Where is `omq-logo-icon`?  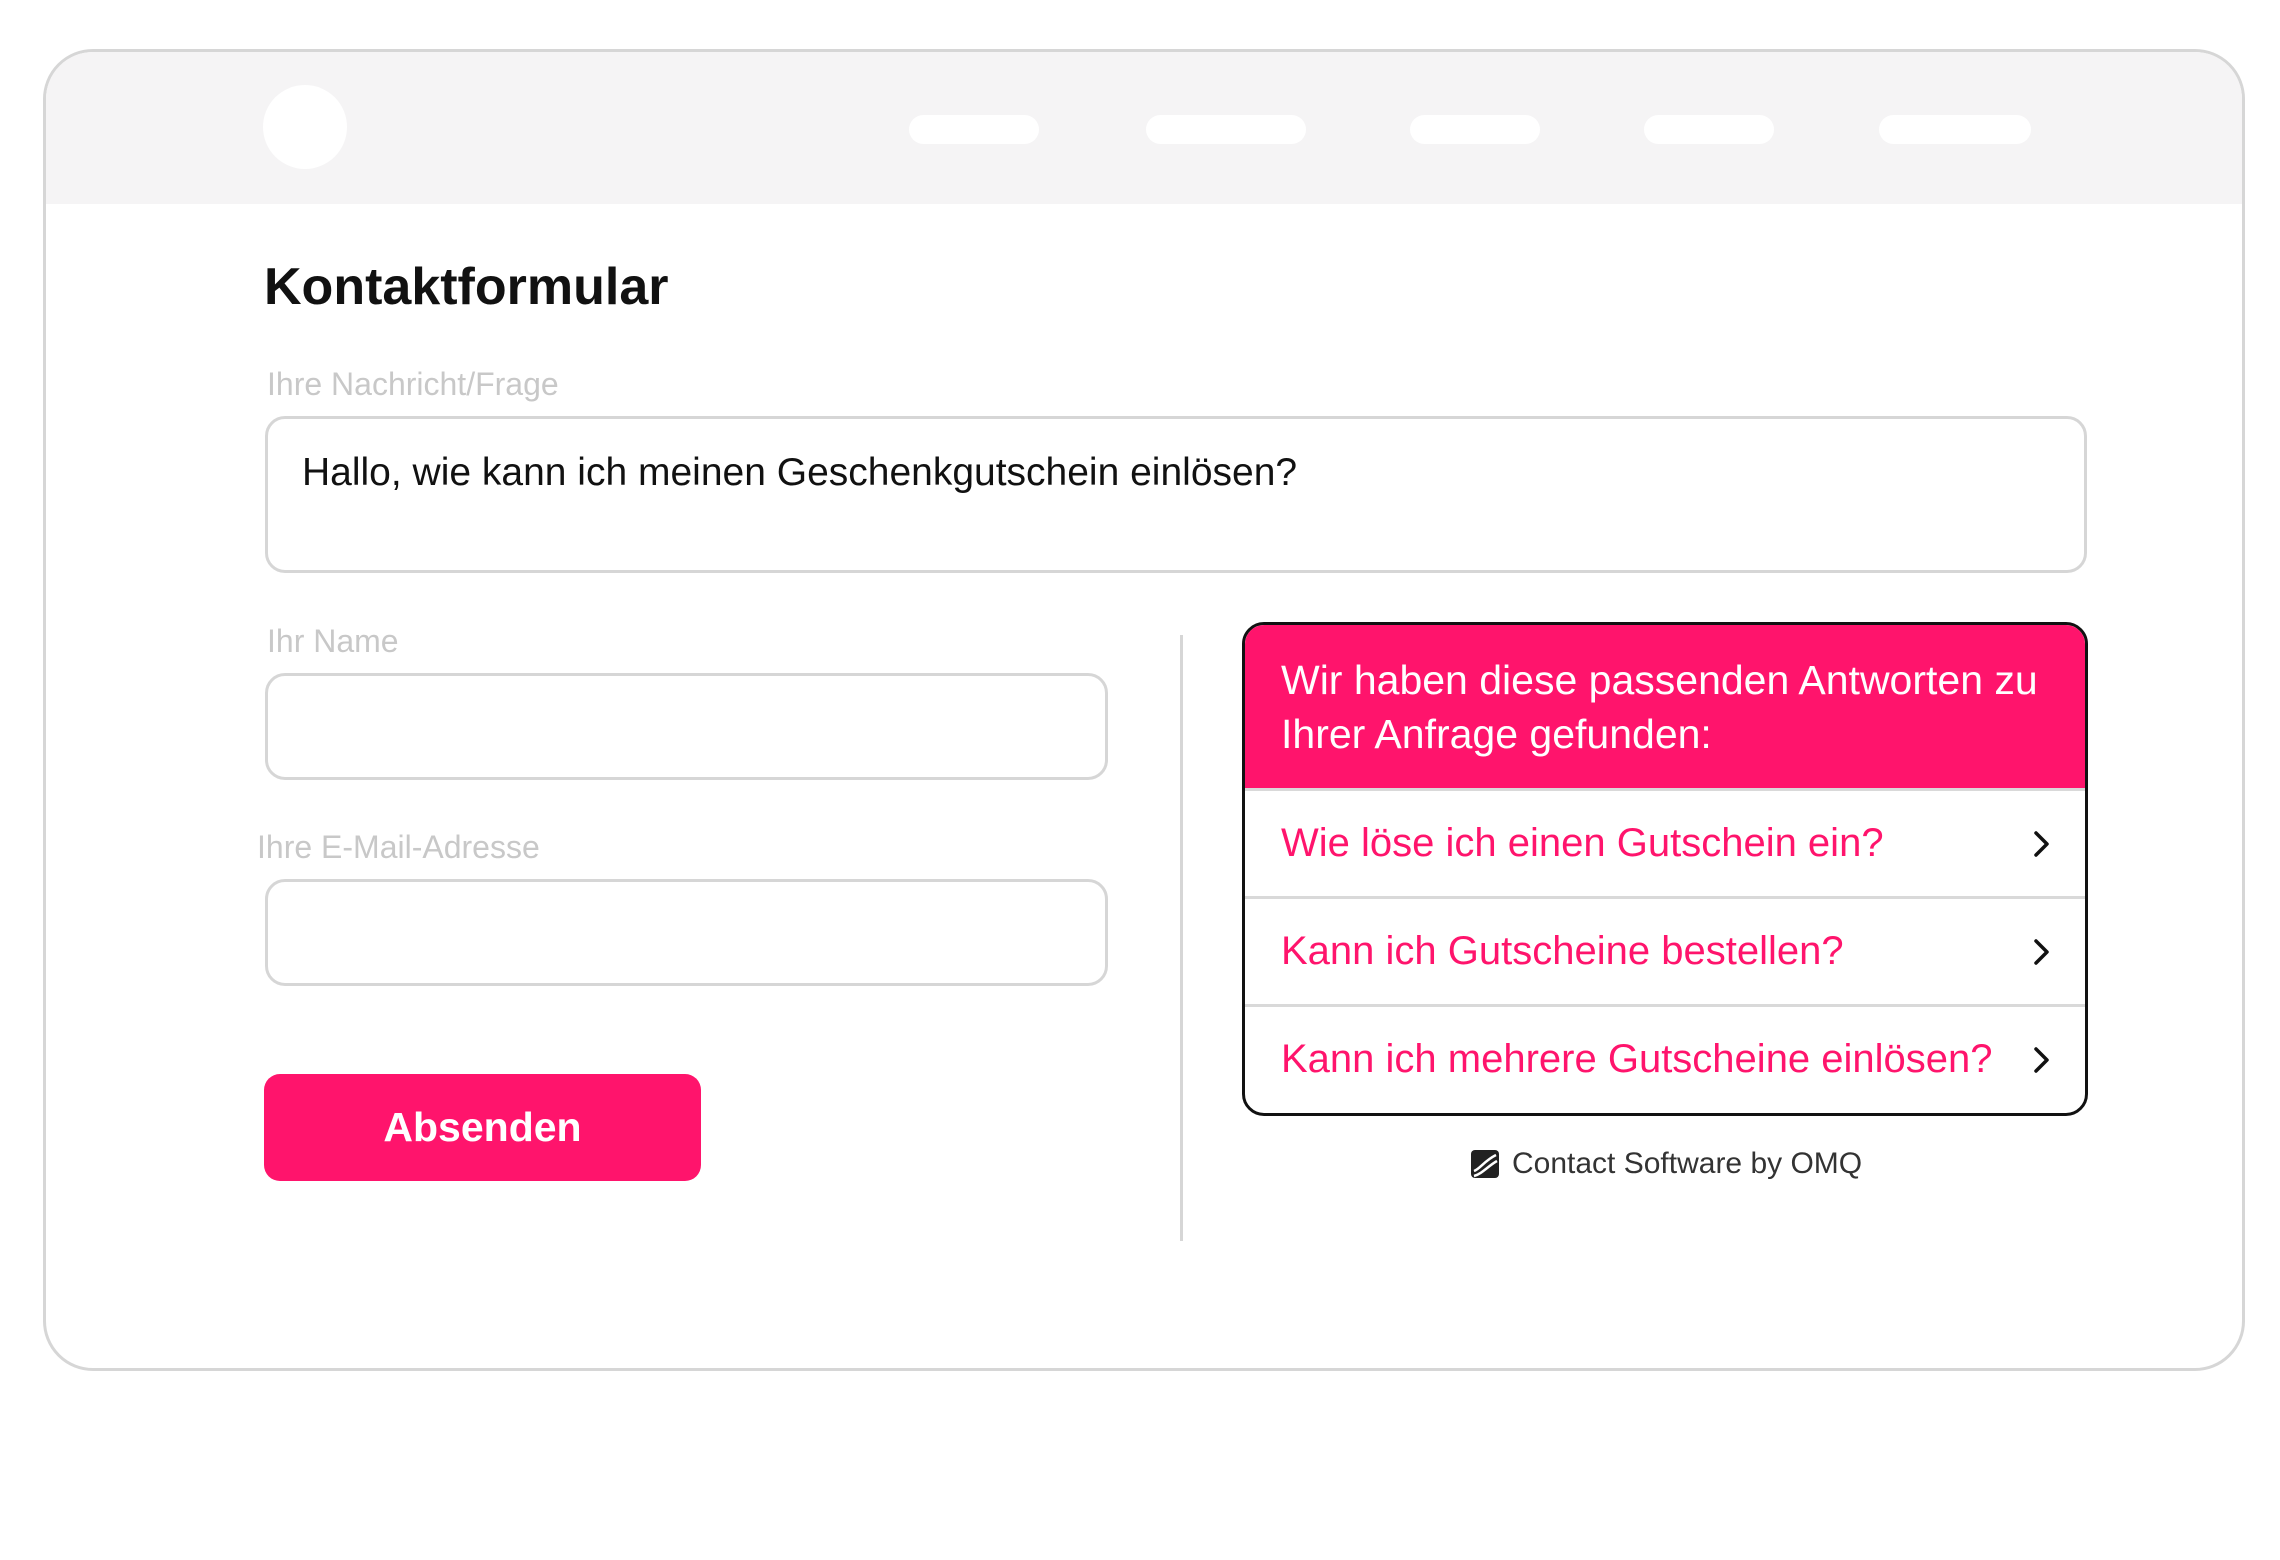 omq-logo-icon is located at coordinates (1485, 1164).